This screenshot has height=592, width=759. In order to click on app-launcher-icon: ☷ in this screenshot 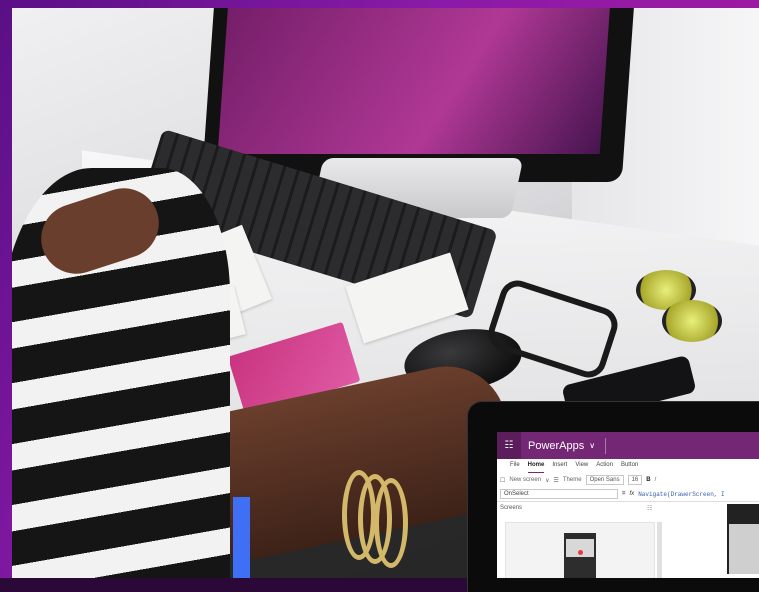, I will do `click(509, 445)`.